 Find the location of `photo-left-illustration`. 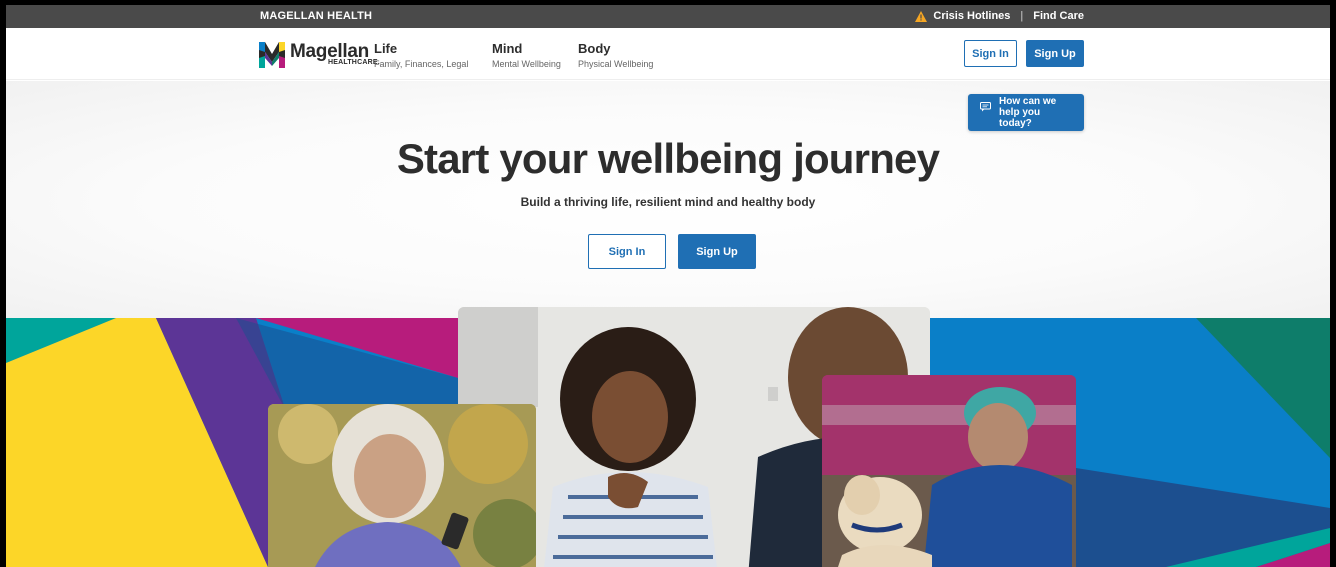

photo-left-illustration is located at coordinates (402, 485).